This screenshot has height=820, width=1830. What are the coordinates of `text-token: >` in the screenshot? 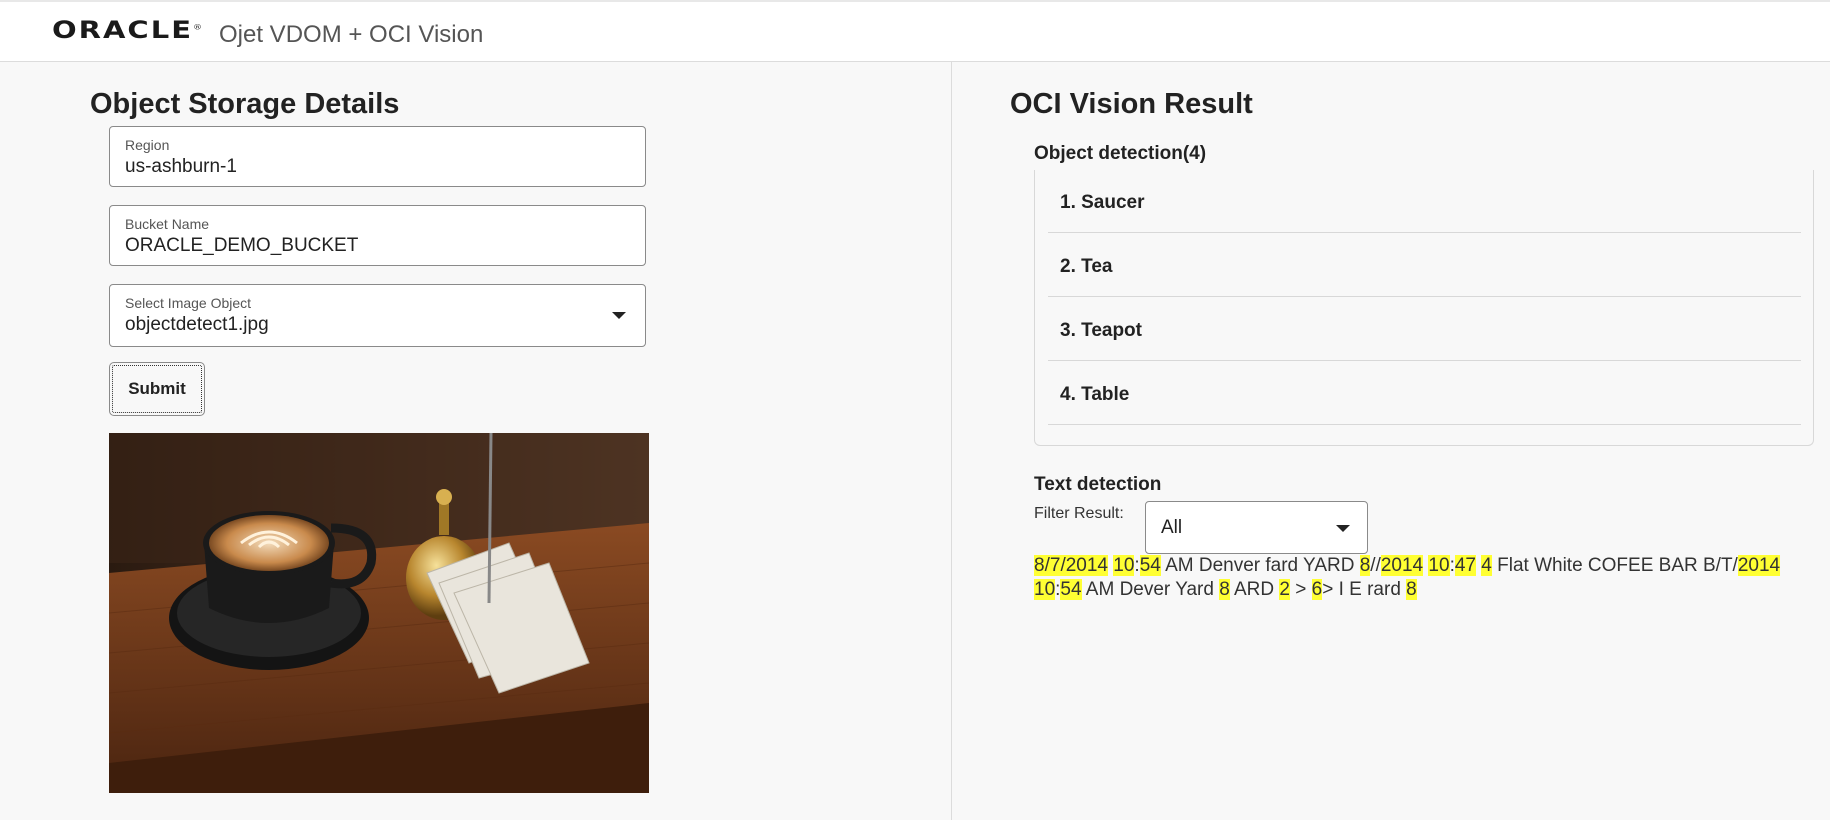 It's located at (1300, 589).